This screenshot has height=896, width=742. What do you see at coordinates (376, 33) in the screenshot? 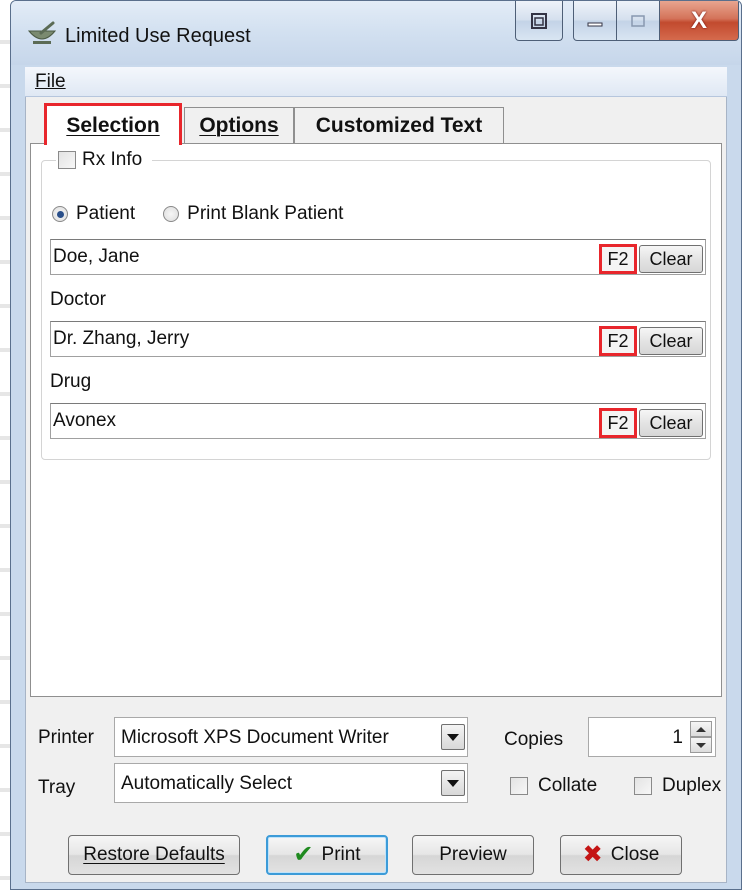
I see `title-bar: Limited Use Request X` at bounding box center [376, 33].